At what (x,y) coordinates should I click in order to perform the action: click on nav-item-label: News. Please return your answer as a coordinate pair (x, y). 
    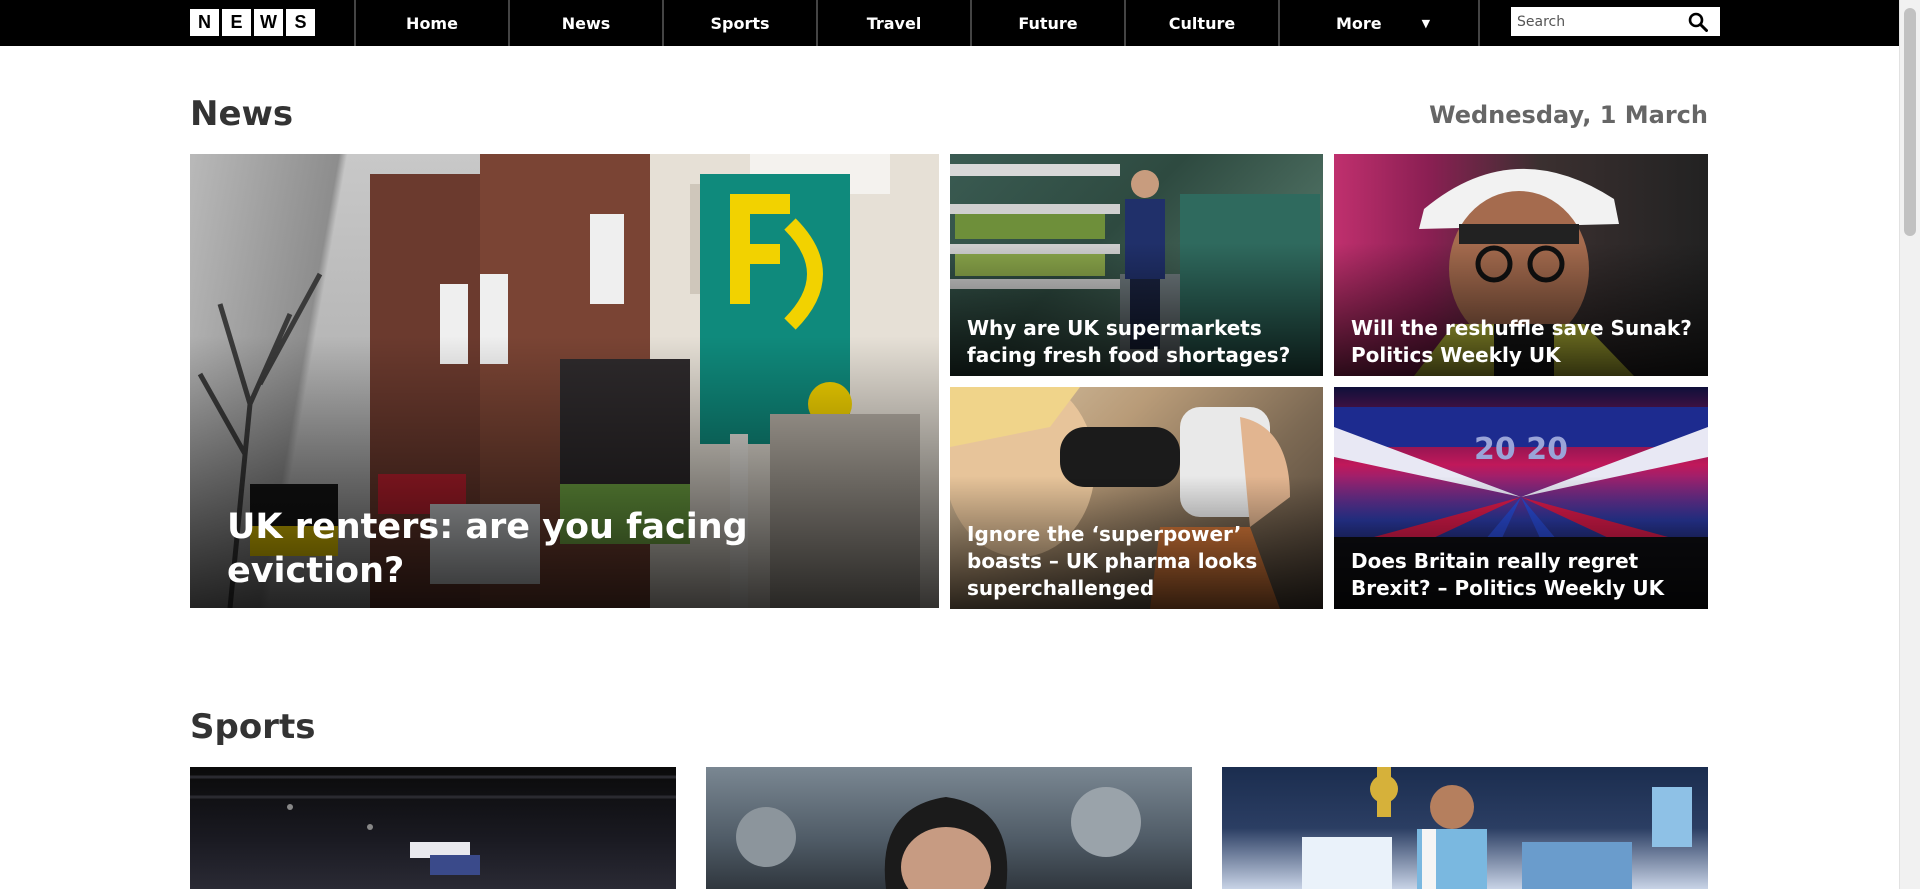
    Looking at the image, I should click on (586, 23).